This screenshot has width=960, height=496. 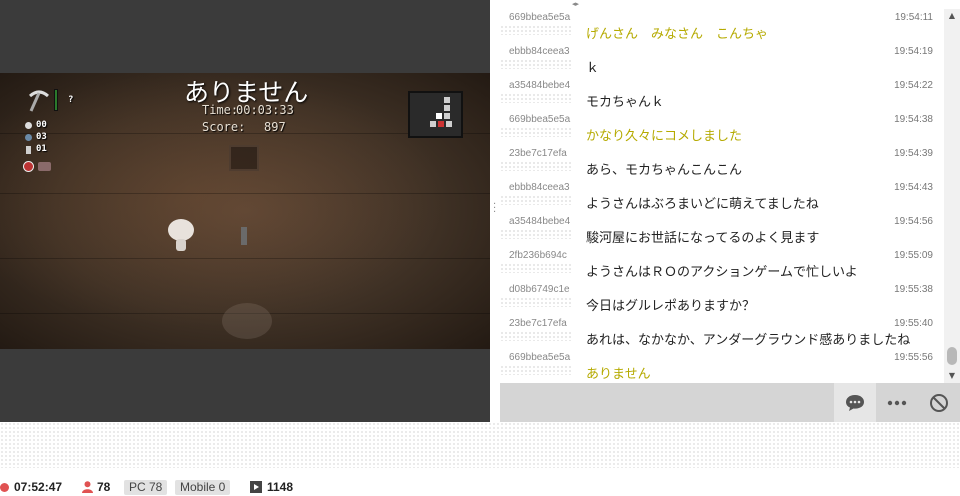 I want to click on key-icon, so click(x=28, y=150).